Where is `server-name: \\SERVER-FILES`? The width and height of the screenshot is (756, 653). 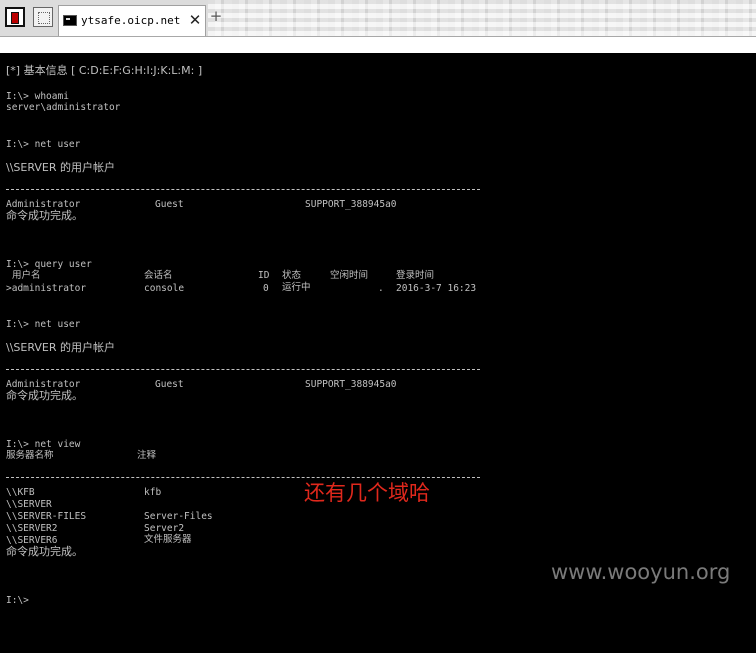 server-name: \\SERVER-FILES is located at coordinates (46, 516).